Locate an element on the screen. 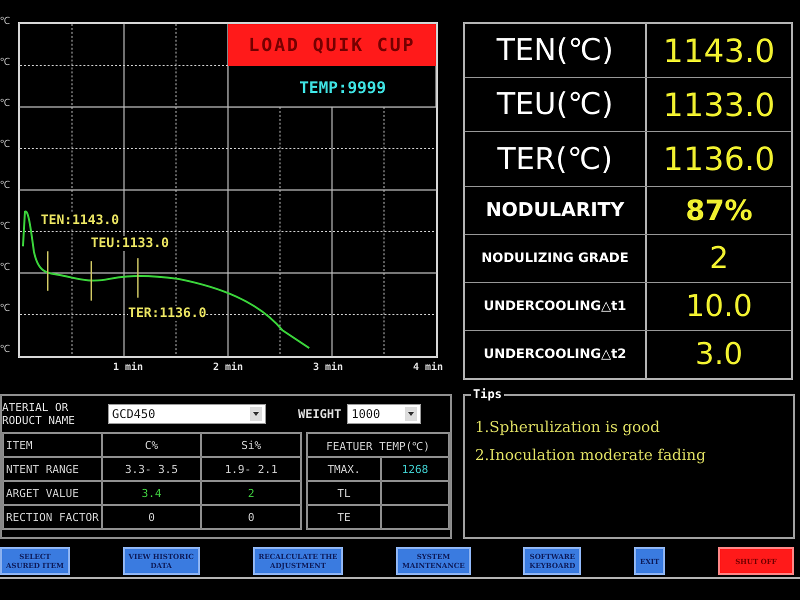 The width and height of the screenshot is (800, 600). field-label: ATERIAL OR is located at coordinates (36, 407).